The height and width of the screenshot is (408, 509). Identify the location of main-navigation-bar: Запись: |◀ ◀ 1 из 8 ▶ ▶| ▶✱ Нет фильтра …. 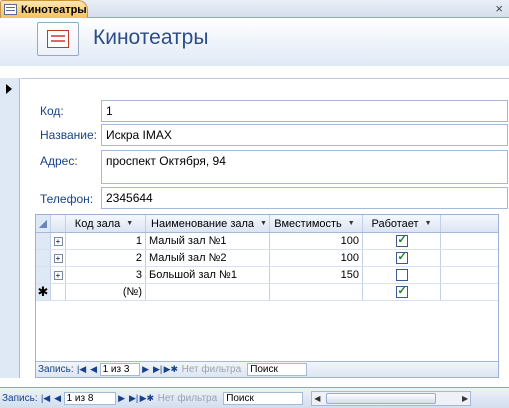
(254, 397).